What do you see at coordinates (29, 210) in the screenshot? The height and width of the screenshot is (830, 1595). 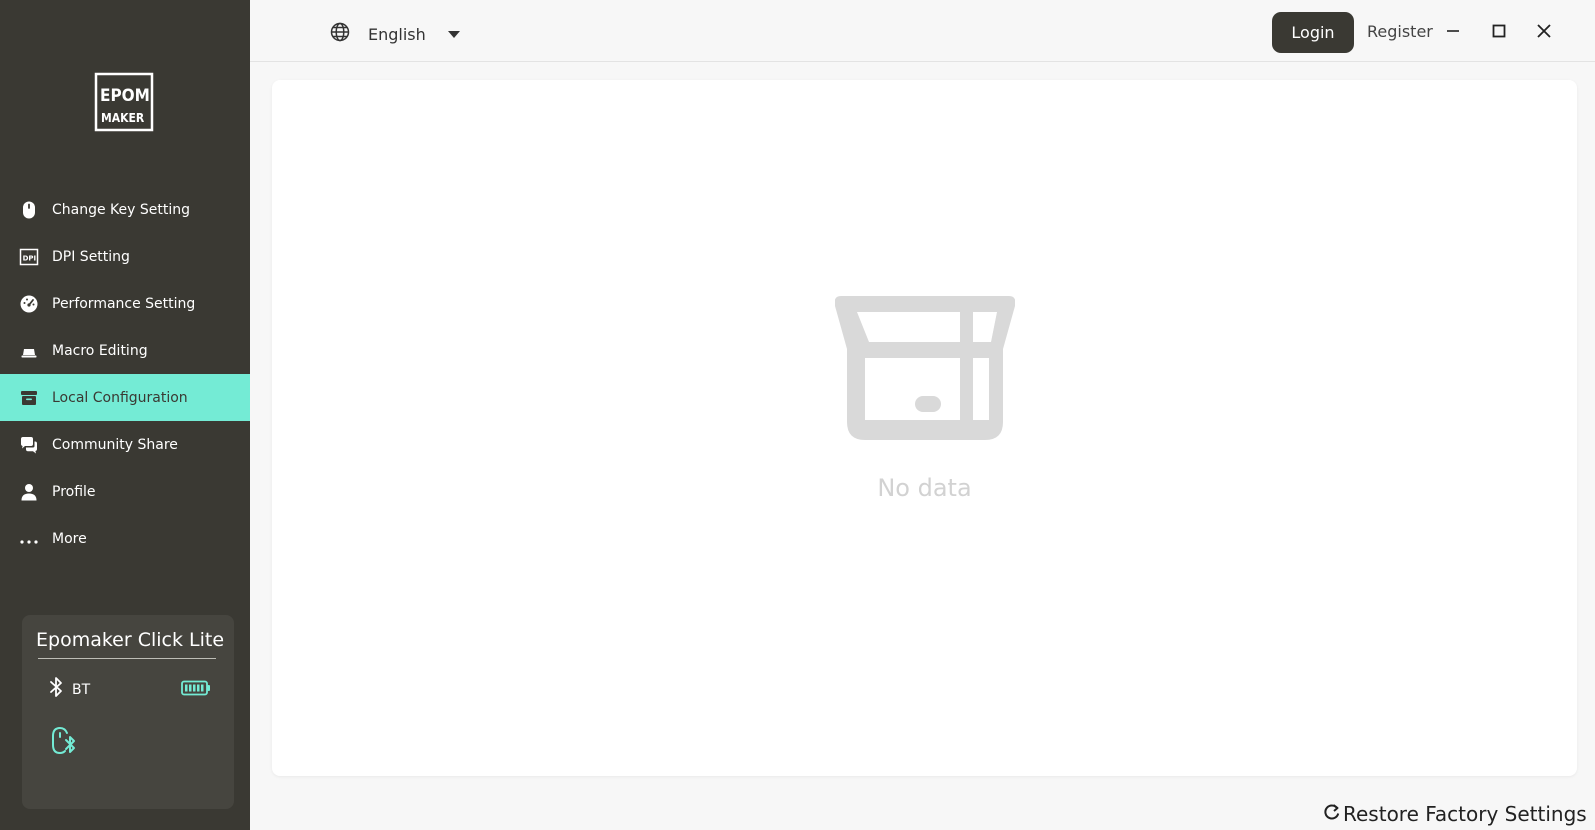 I see `mouse-icon` at bounding box center [29, 210].